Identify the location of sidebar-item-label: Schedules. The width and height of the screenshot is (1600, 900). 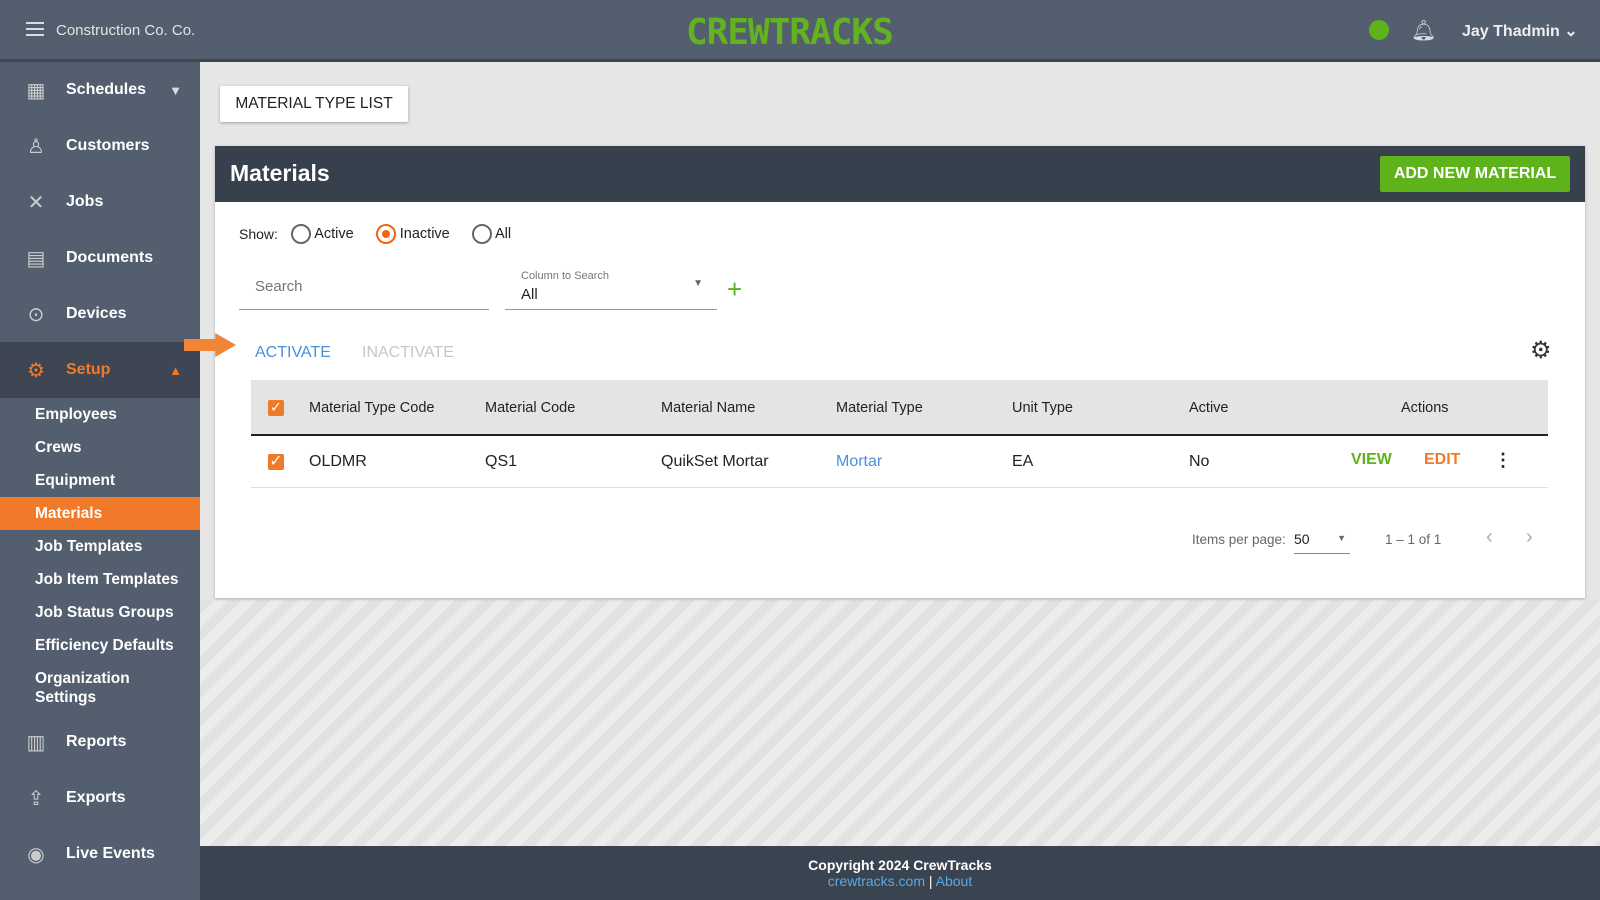
(106, 89).